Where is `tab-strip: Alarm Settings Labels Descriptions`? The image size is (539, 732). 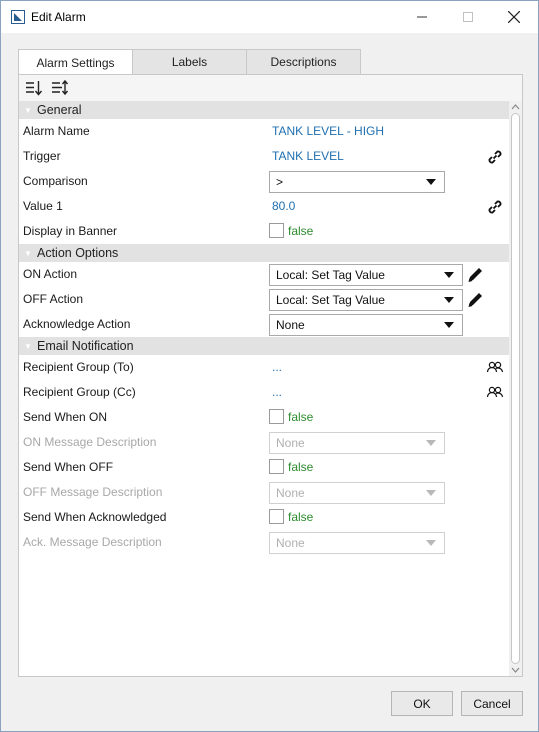
tab-strip: Alarm Settings Labels Descriptions is located at coordinates (189, 62).